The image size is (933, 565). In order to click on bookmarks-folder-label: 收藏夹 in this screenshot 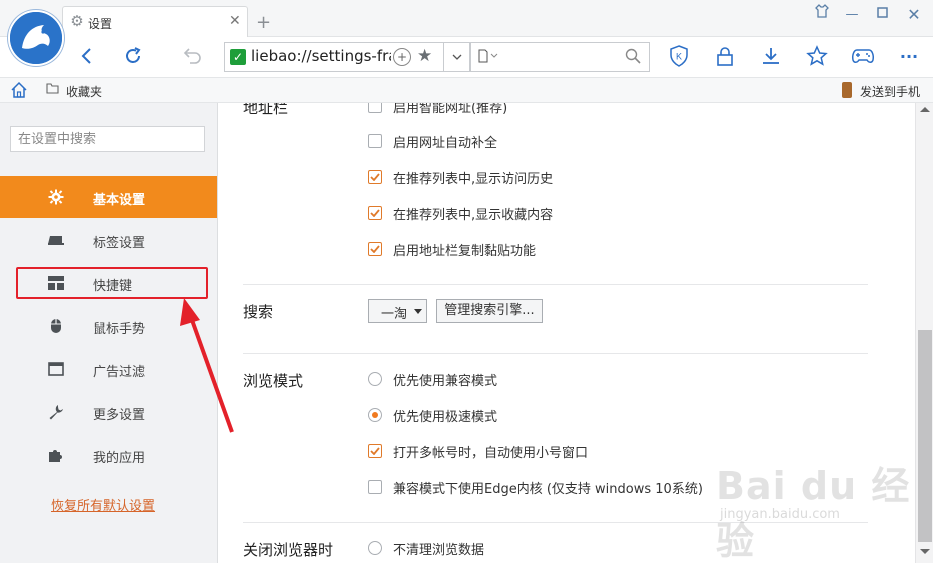, I will do `click(84, 91)`.